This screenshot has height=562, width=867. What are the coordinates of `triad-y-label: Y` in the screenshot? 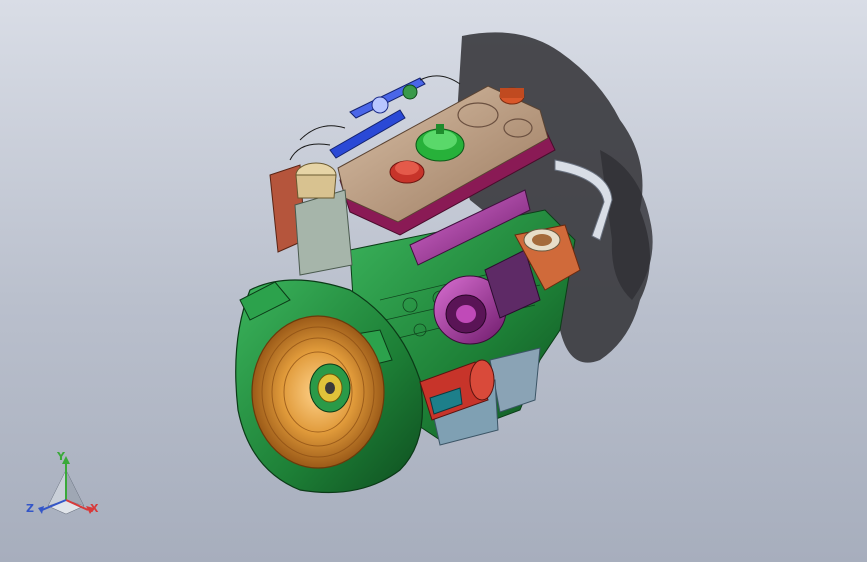 It's located at (61, 456).